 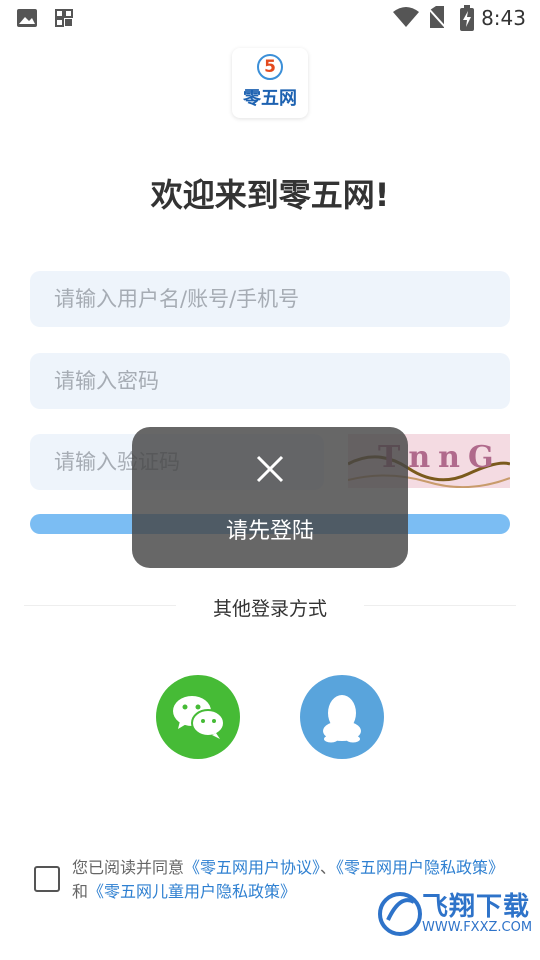 I want to click on app-logo: 5 零五网, so click(x=270, y=83).